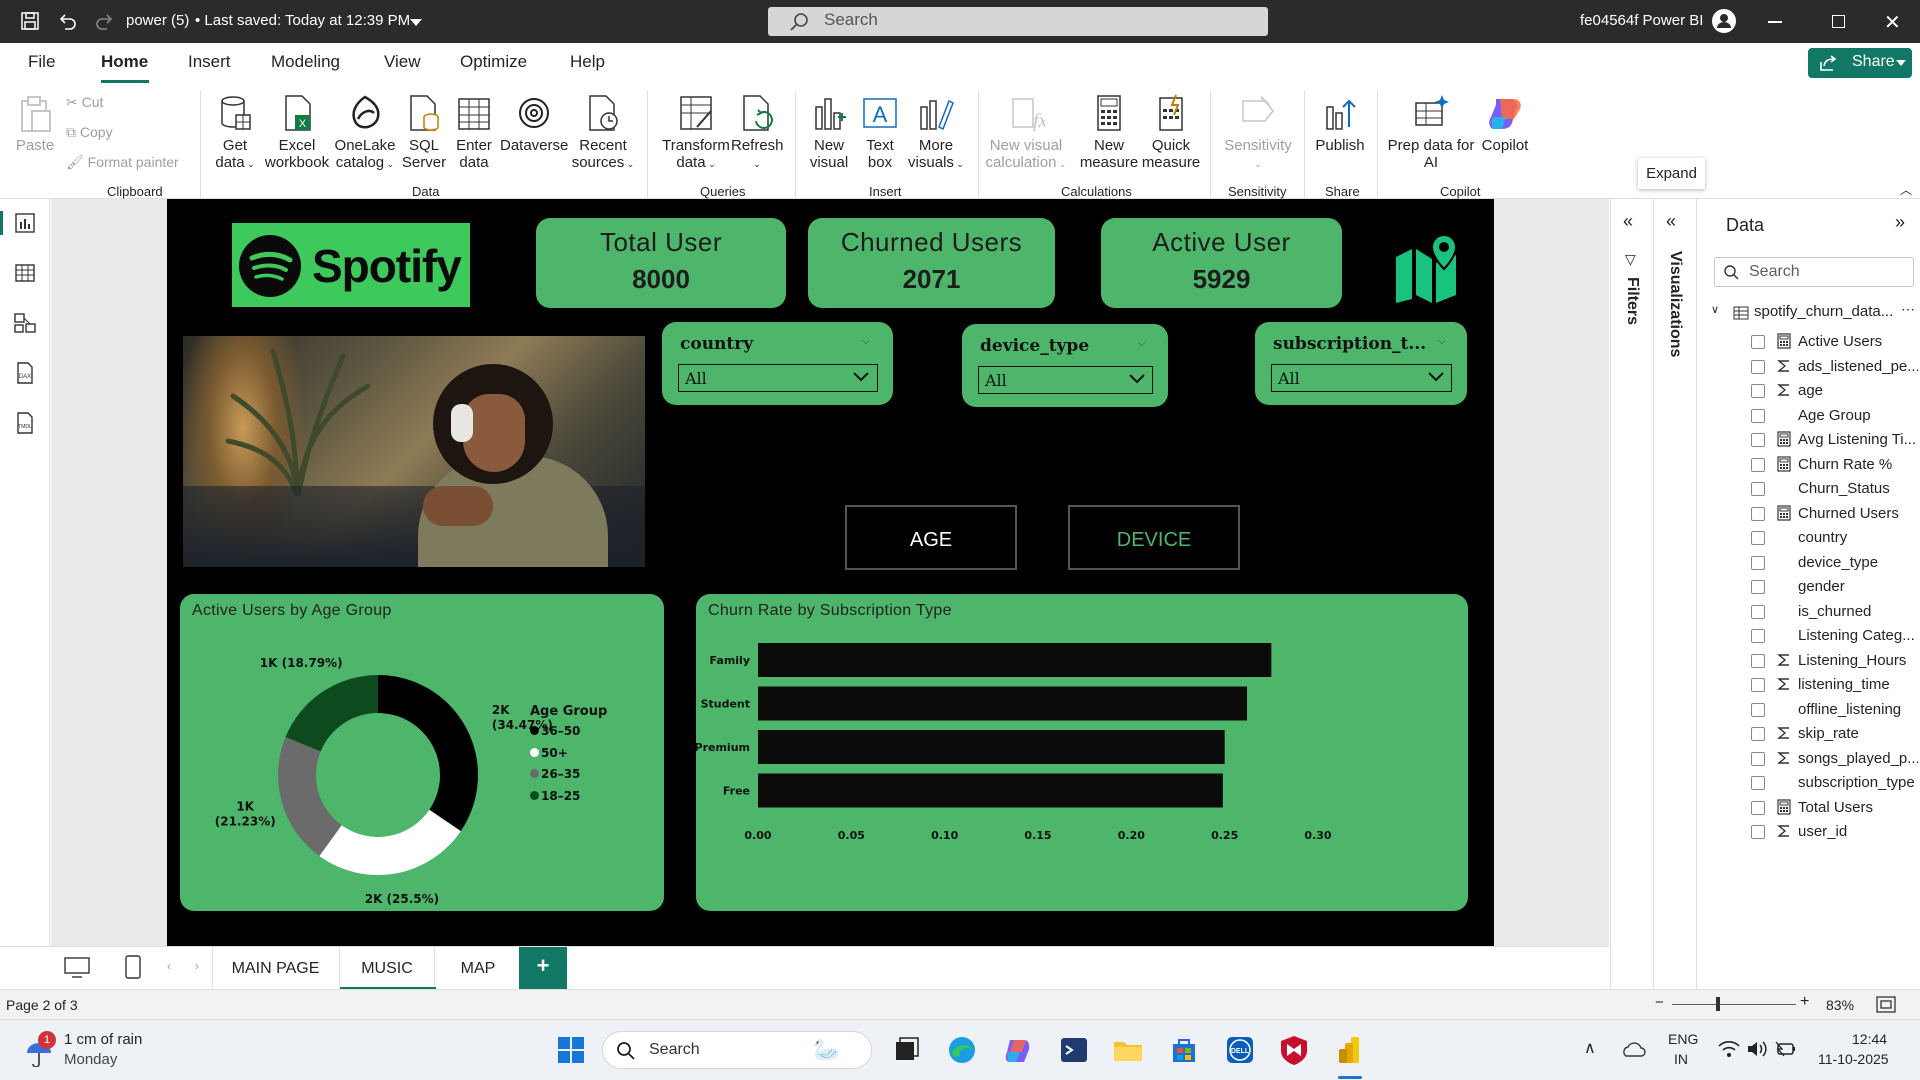  Describe the element at coordinates (1892, 22) in the screenshot. I see `close-icon: ✕` at that location.